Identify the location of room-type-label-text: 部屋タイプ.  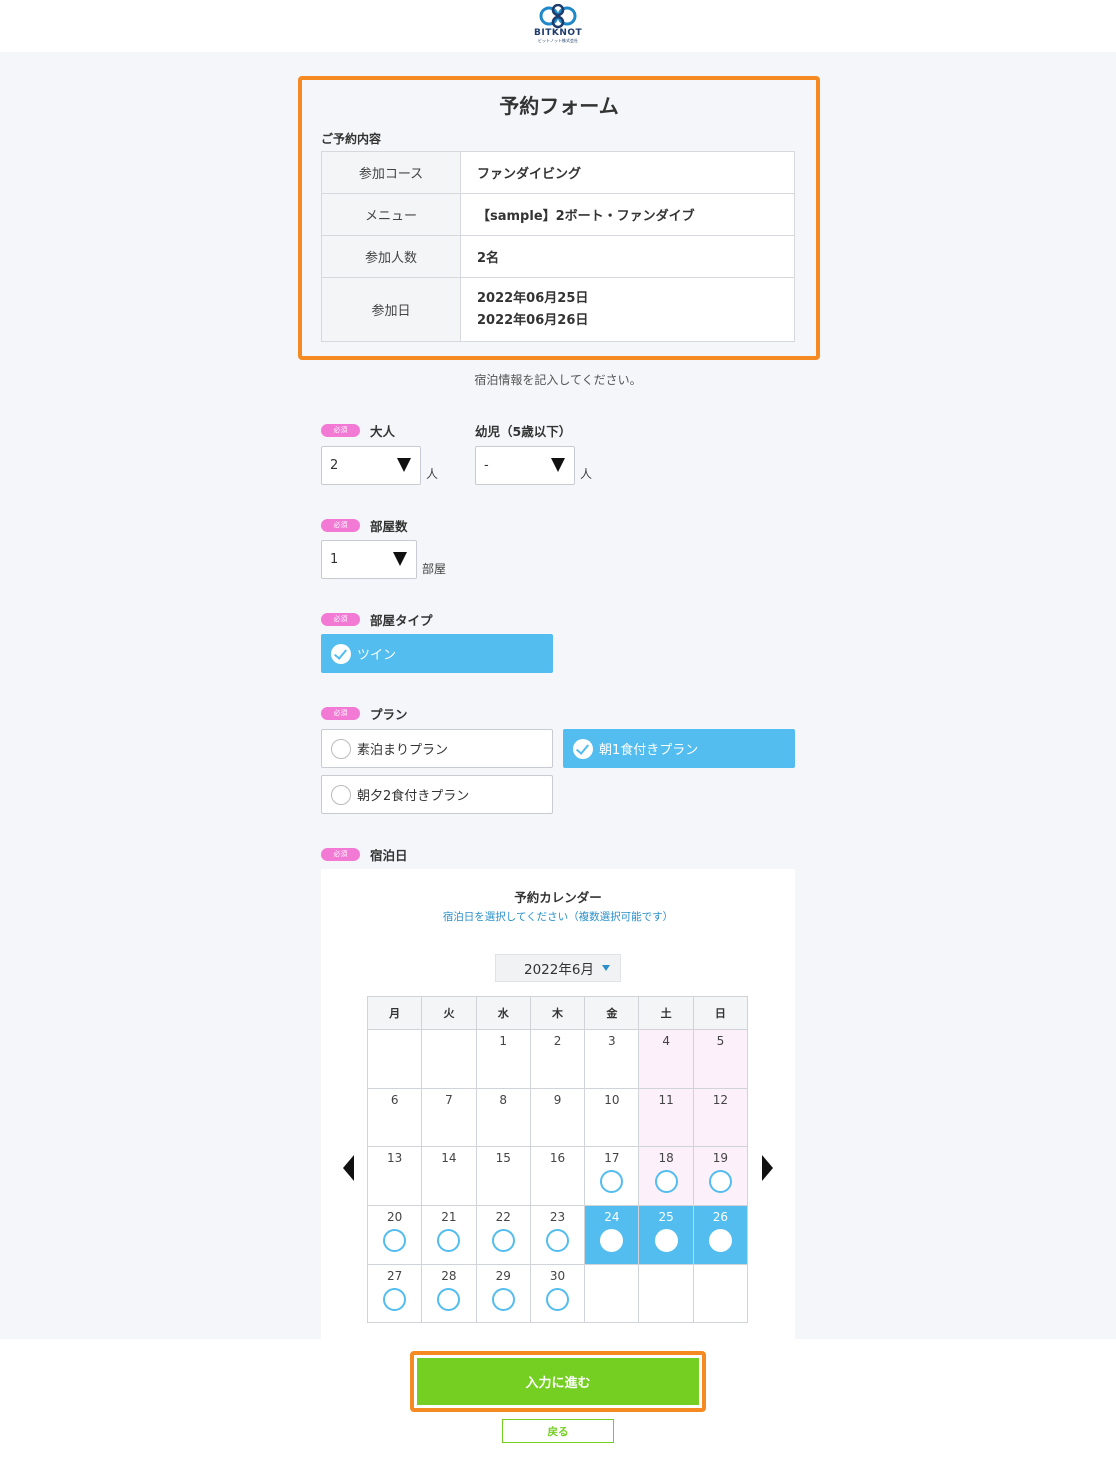
(401, 620).